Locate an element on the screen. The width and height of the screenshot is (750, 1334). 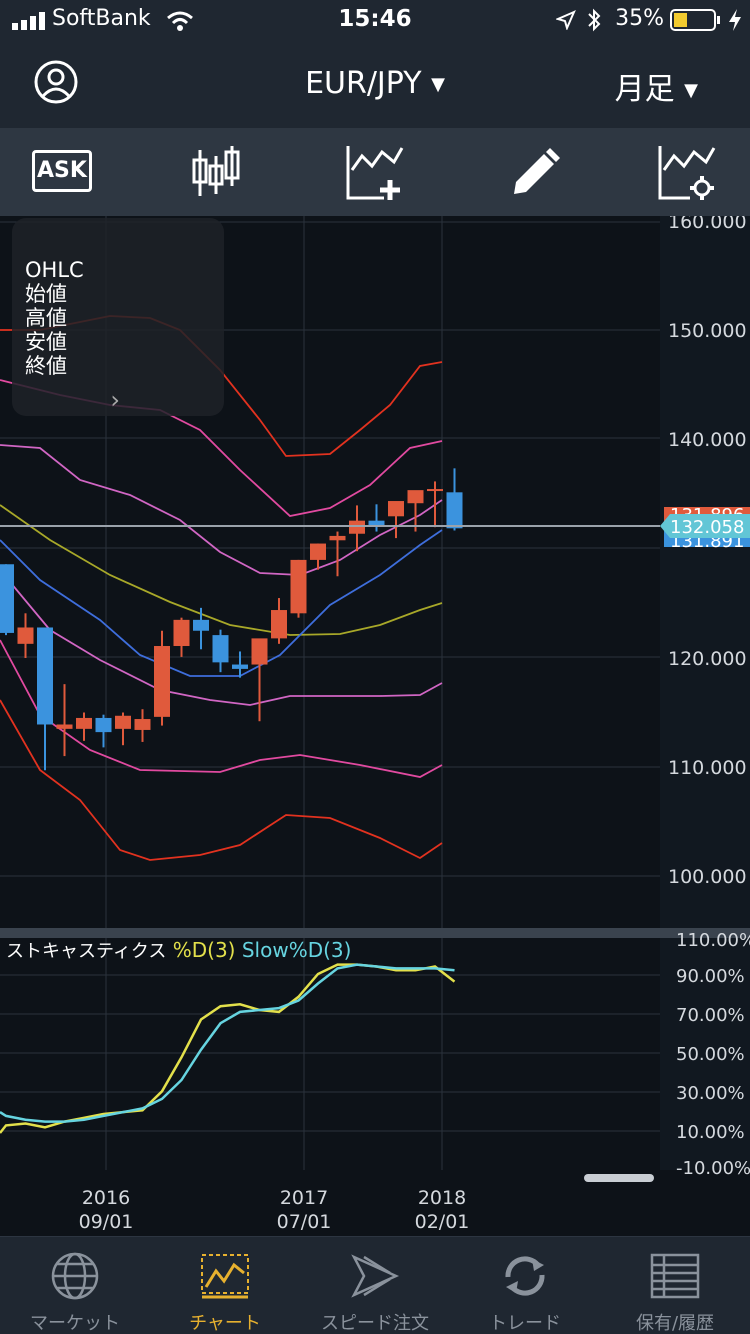
ohlc-high-label: 高値 is located at coordinates (46, 318).